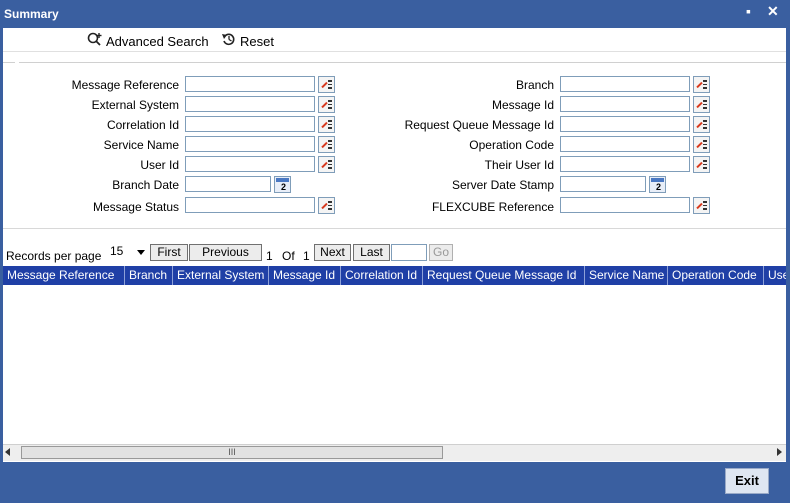  Describe the element at coordinates (395, 482) in the screenshot. I see `footer-bar: Exit` at that location.